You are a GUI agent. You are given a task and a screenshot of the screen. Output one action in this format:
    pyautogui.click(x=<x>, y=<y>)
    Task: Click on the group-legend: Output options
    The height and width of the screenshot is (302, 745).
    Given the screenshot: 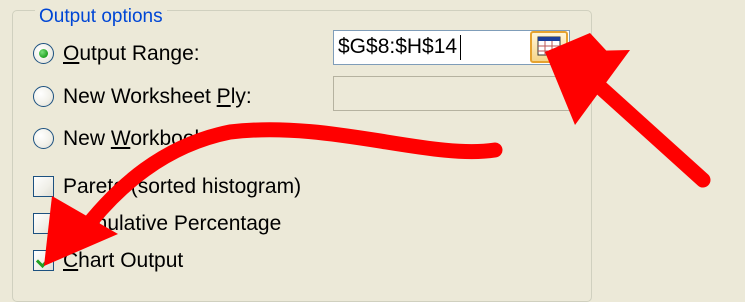 What is the action you would take?
    pyautogui.click(x=101, y=17)
    